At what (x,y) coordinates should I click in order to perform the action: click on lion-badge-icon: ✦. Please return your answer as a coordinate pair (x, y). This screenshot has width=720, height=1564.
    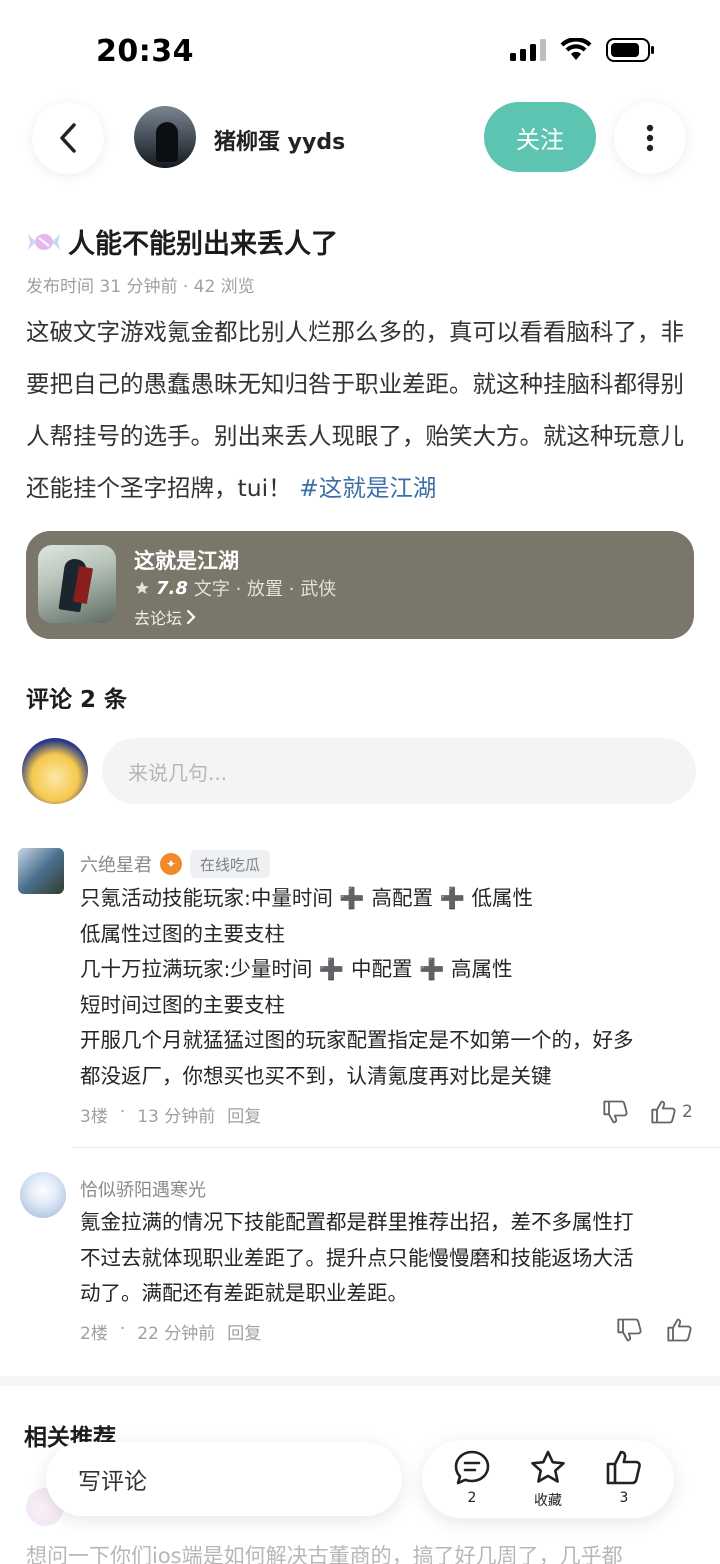
    Looking at the image, I should click on (171, 864).